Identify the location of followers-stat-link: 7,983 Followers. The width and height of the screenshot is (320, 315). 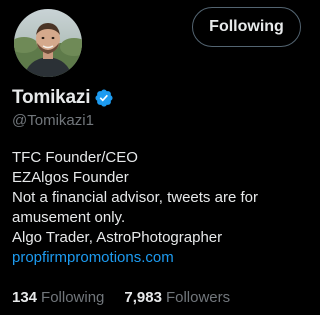
(177, 297).